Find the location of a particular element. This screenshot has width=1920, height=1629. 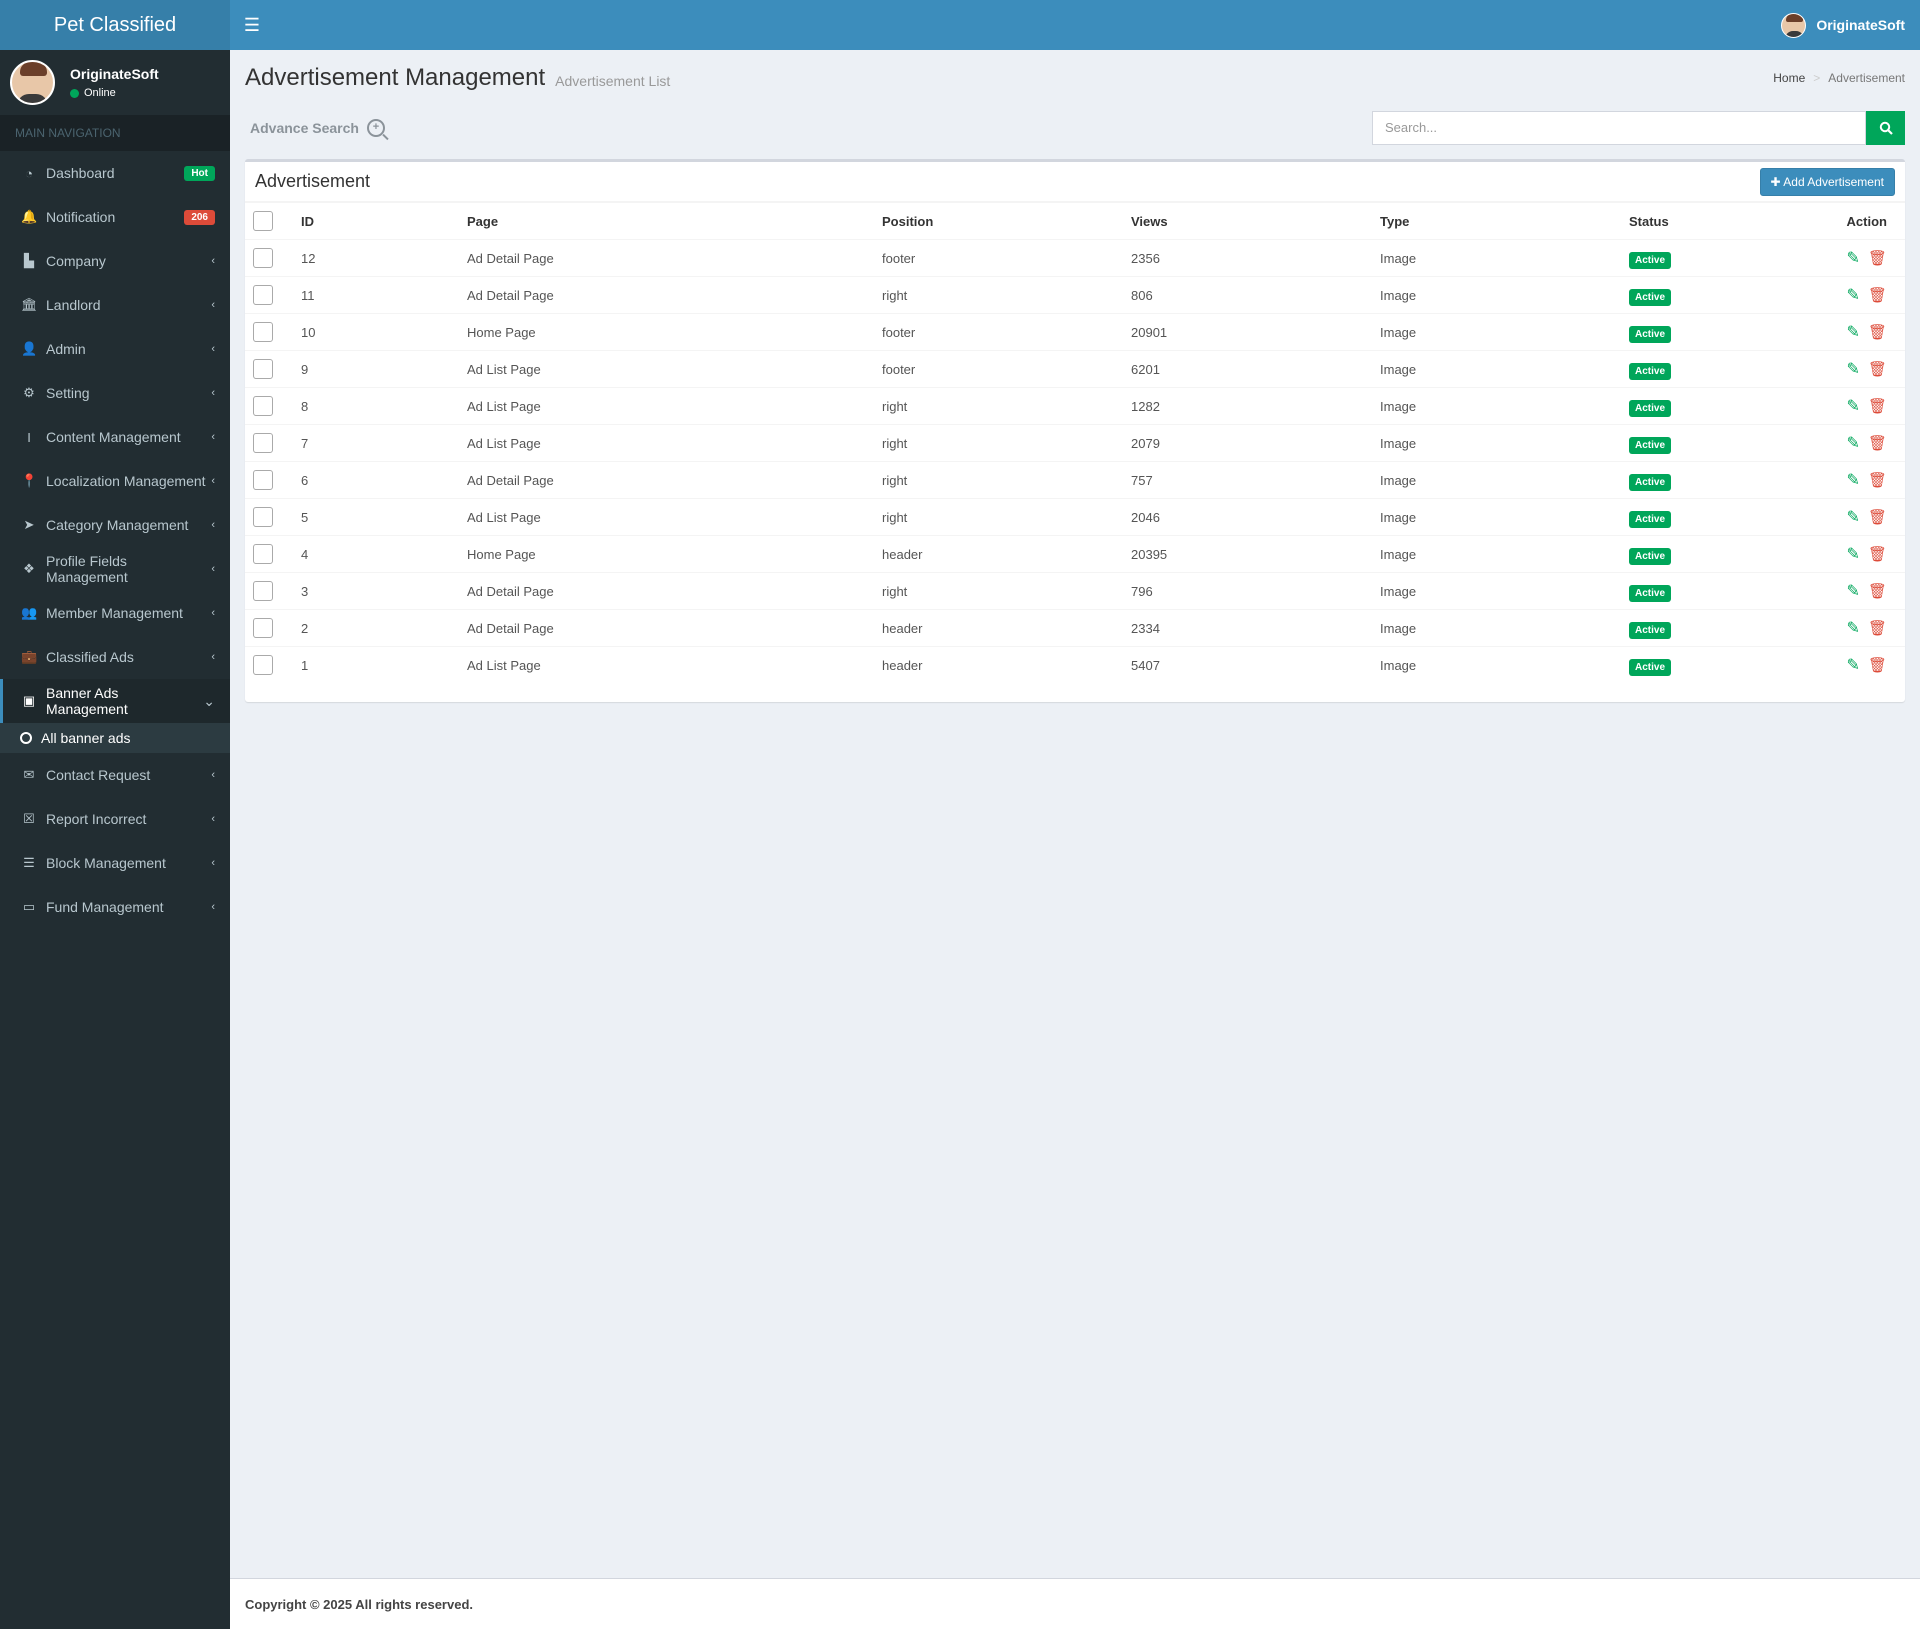

col-views: Views is located at coordinates (1247, 221).